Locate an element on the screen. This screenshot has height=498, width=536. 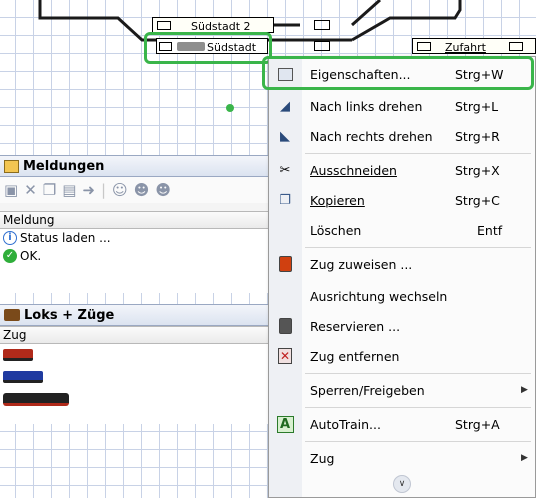
rotate-left-icon: ◢ is located at coordinates (285, 106).